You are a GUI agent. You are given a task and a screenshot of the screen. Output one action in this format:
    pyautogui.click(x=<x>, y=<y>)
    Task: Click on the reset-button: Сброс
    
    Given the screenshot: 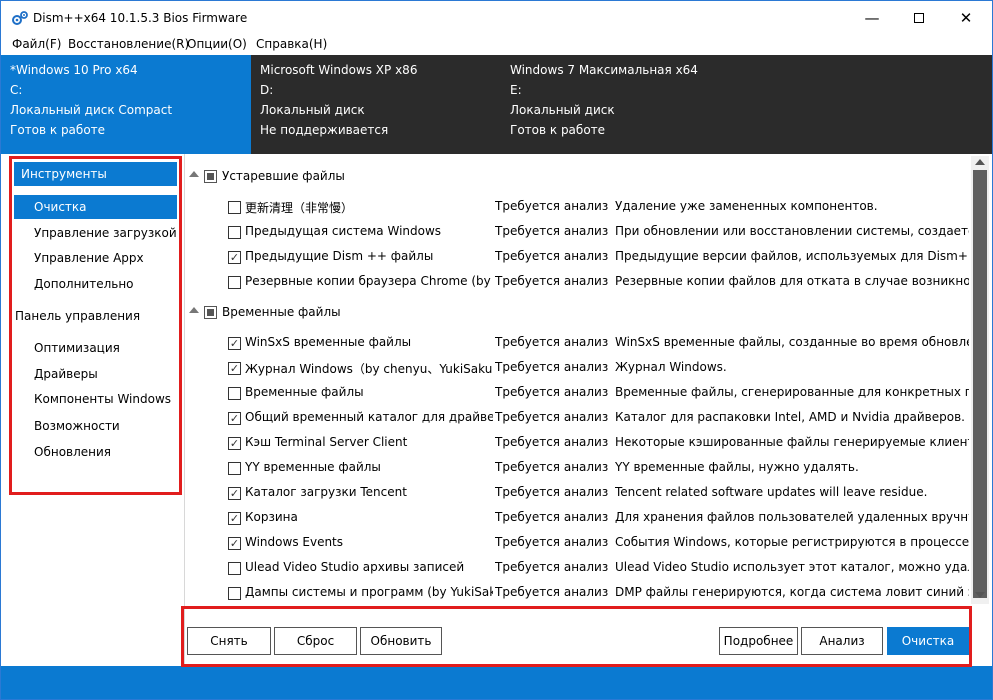 What is the action you would take?
    pyautogui.click(x=315, y=641)
    